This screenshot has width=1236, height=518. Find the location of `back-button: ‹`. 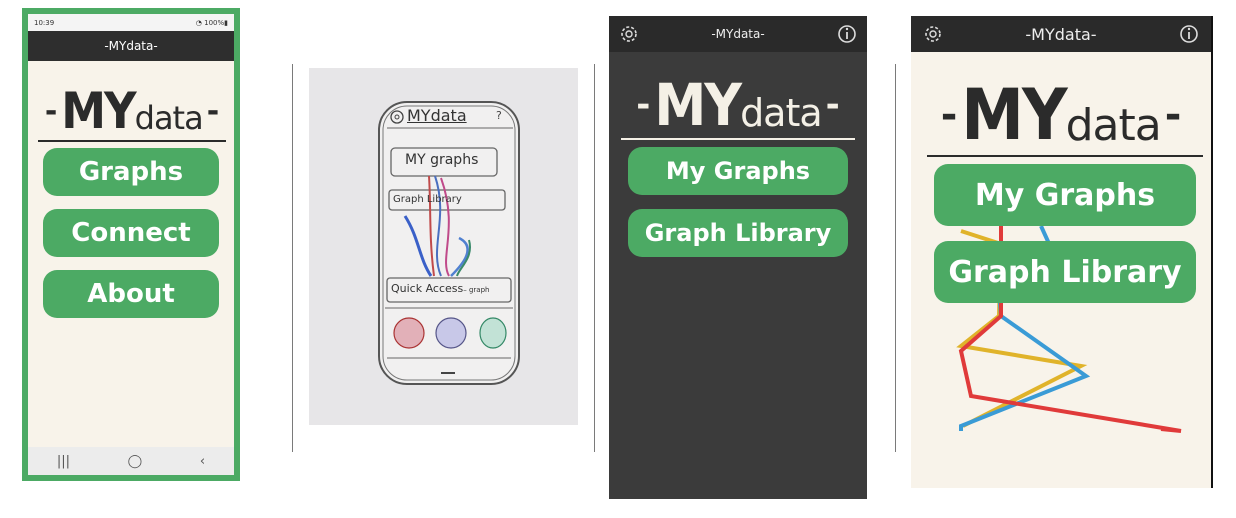

back-button: ‹ is located at coordinates (202, 461).